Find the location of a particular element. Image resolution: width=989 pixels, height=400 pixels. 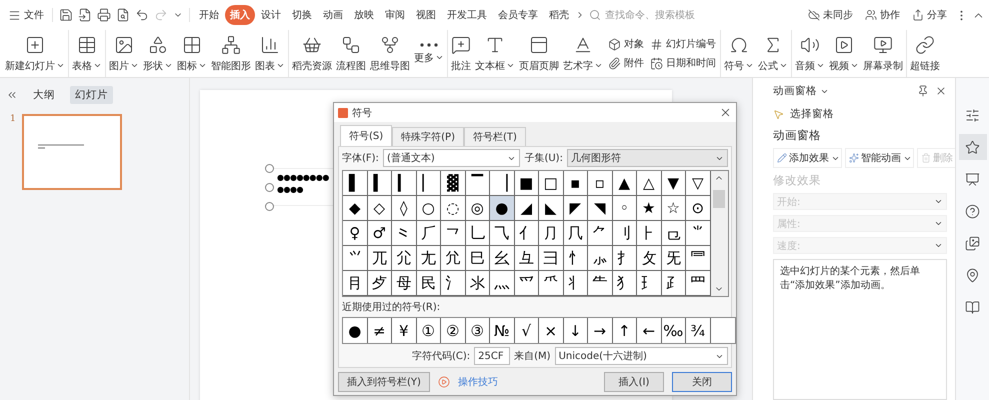

symbol-cell: ◥ is located at coordinates (600, 208).